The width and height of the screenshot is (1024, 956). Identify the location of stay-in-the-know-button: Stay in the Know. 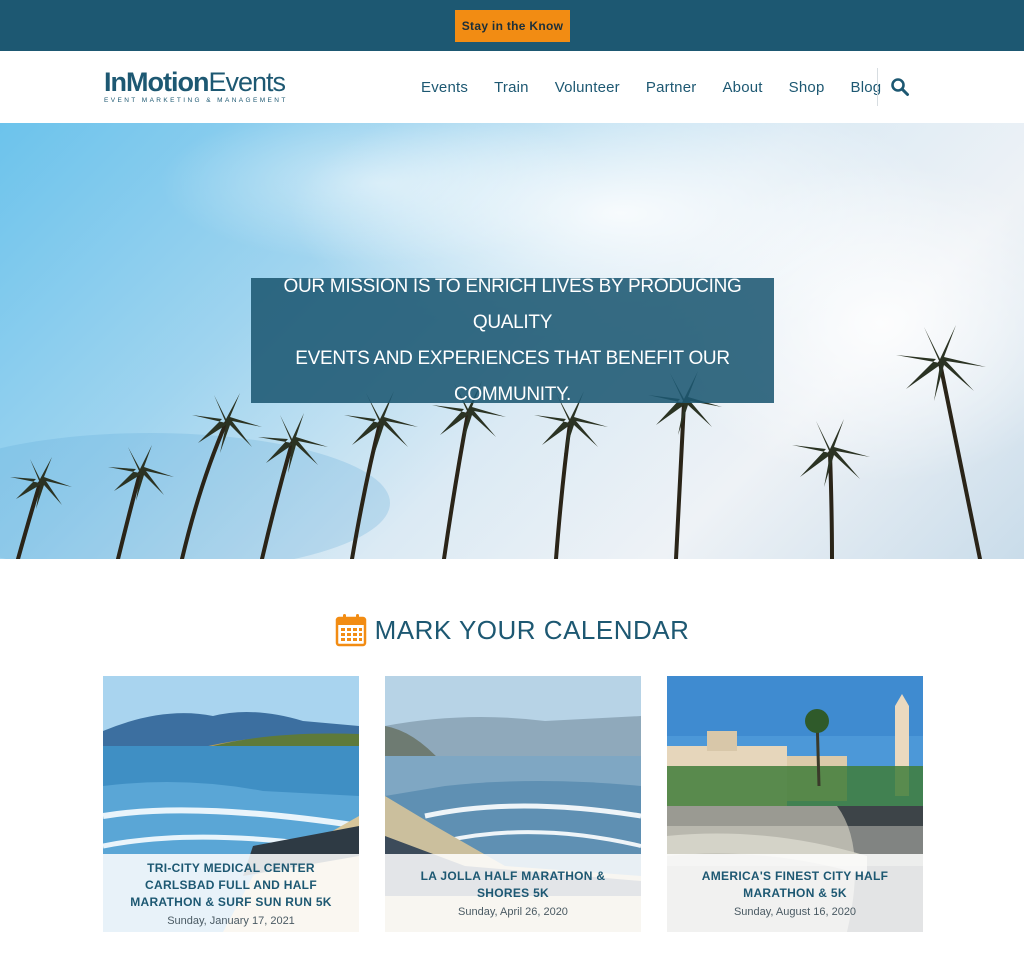
(512, 26).